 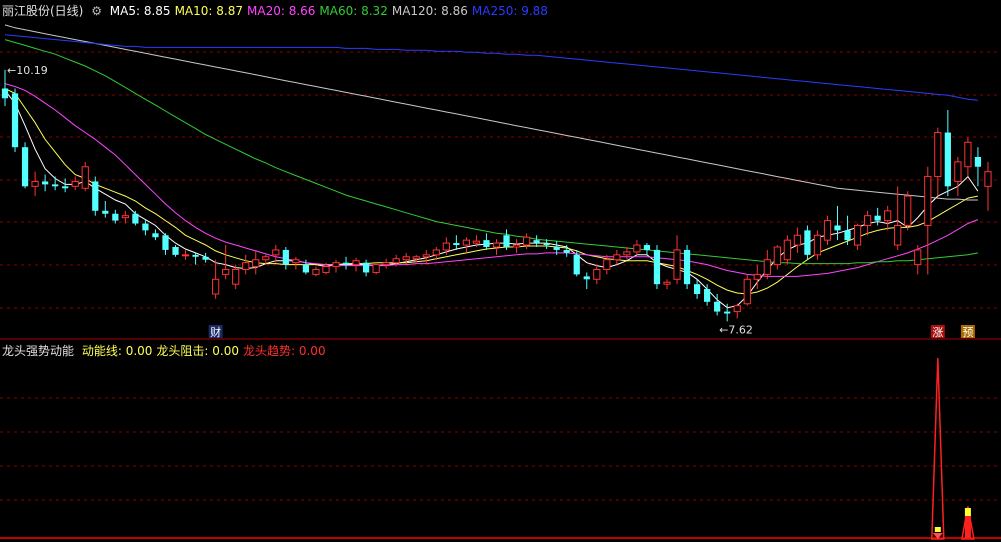 I want to click on marker-cai: 财, so click(x=215, y=332).